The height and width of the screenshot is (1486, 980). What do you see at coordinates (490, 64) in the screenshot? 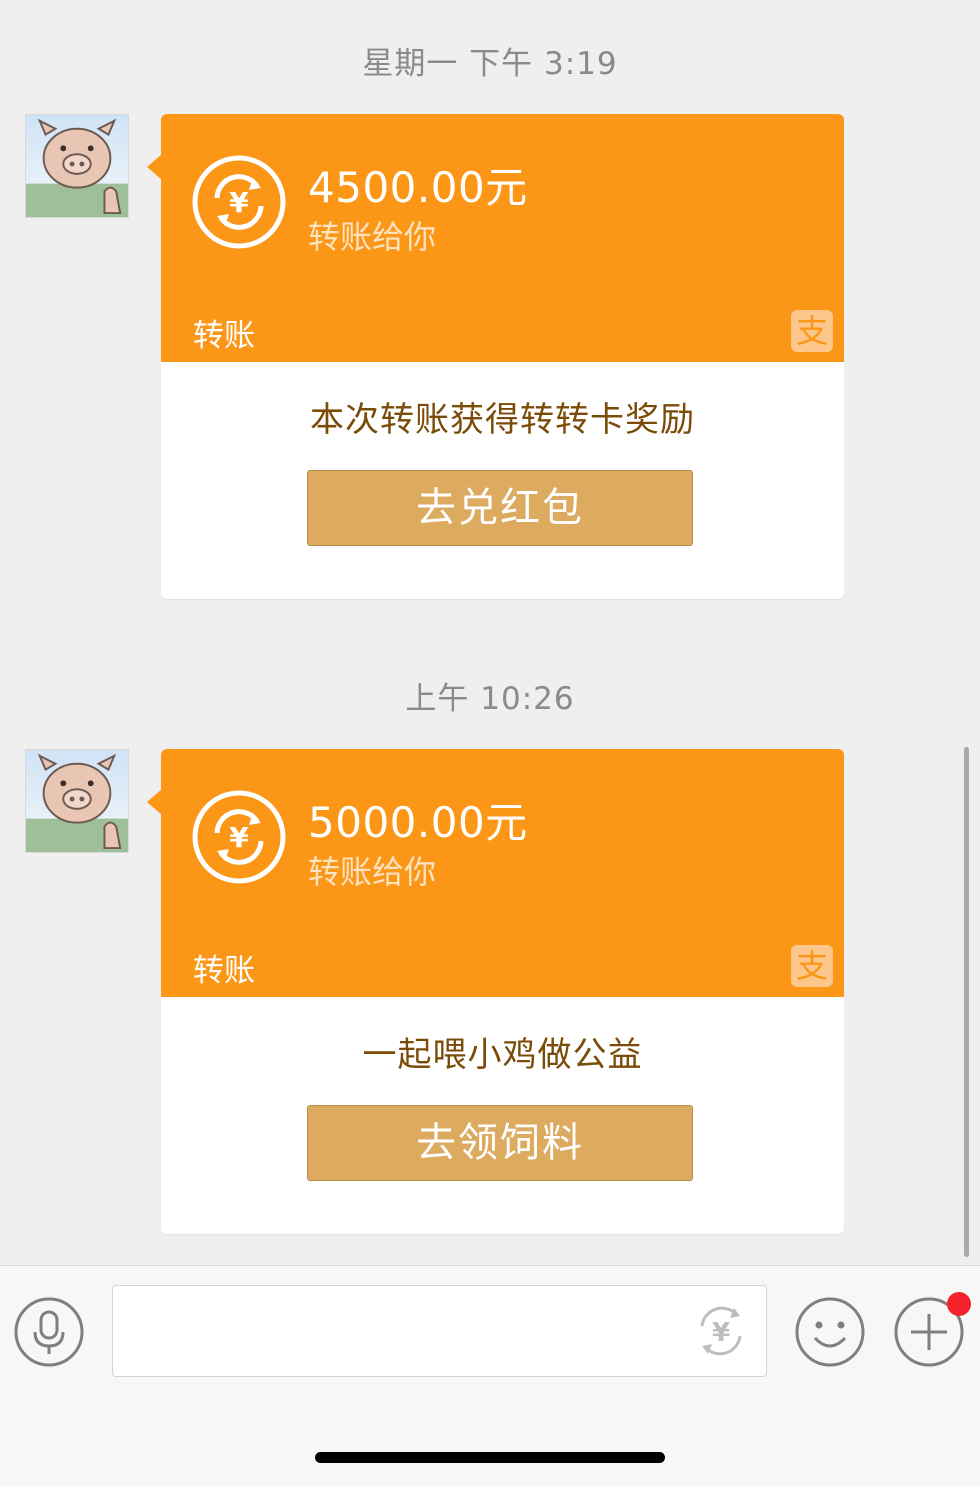
I see `message-timestamp: 星期一 下午 3:19` at bounding box center [490, 64].